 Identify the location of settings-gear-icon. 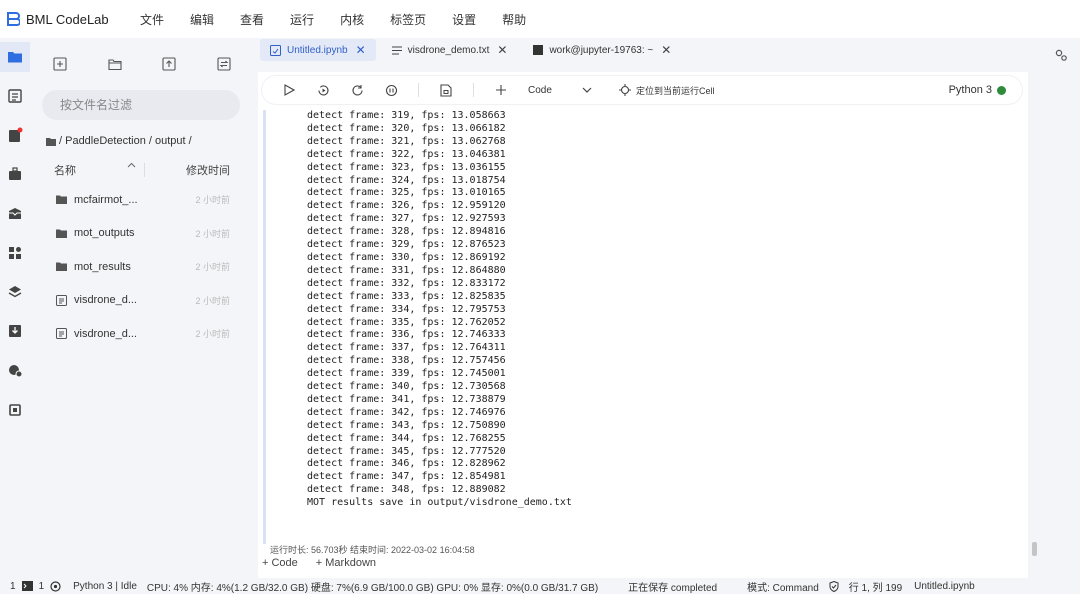
(1061, 55).